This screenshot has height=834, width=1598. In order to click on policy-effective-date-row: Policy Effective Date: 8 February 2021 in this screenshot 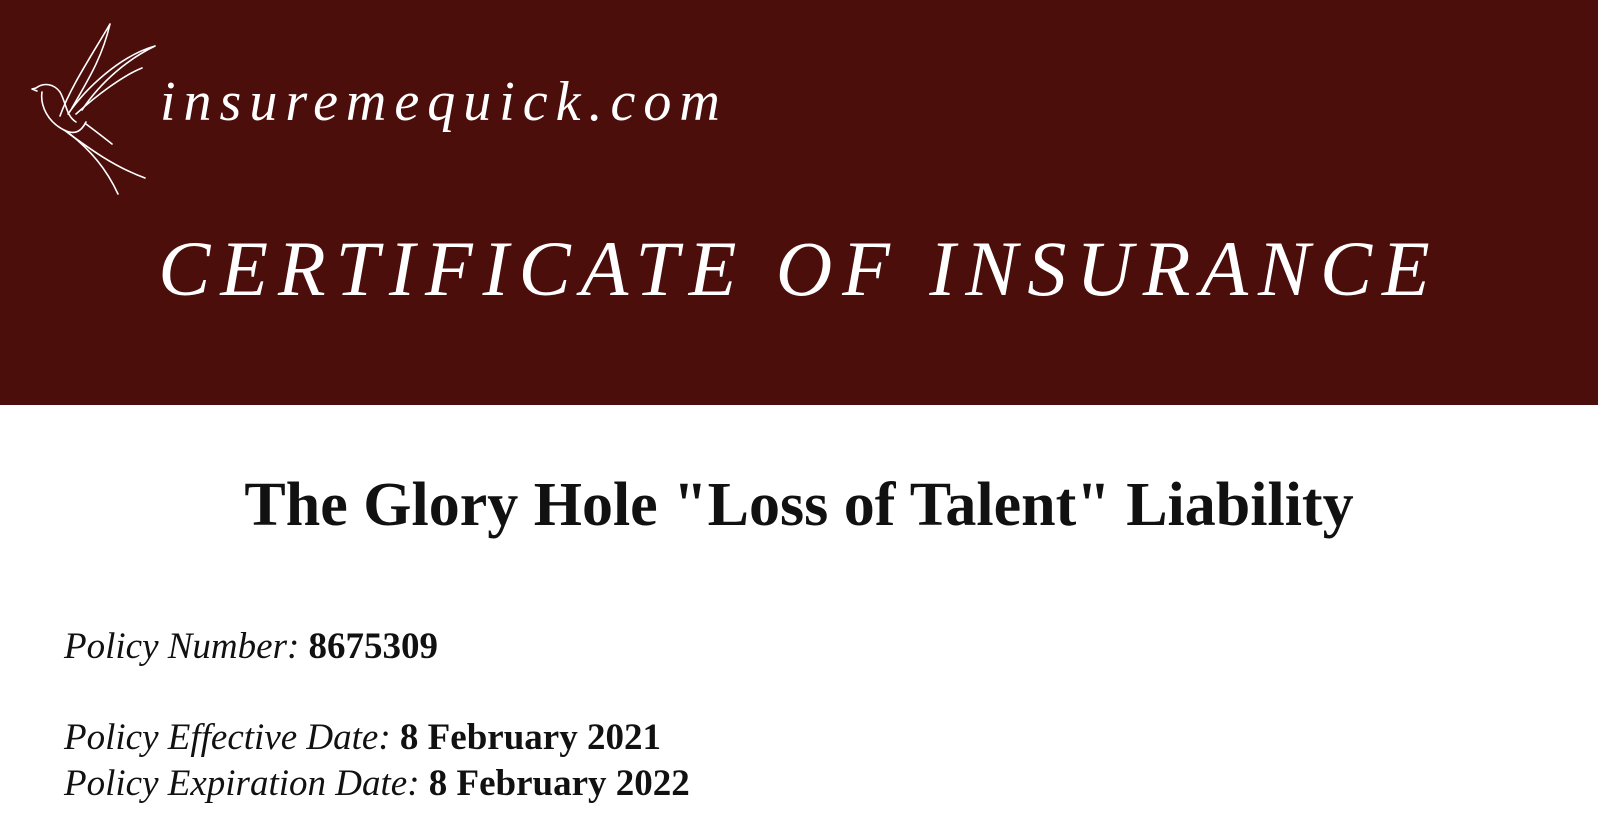, I will do `click(362, 737)`.